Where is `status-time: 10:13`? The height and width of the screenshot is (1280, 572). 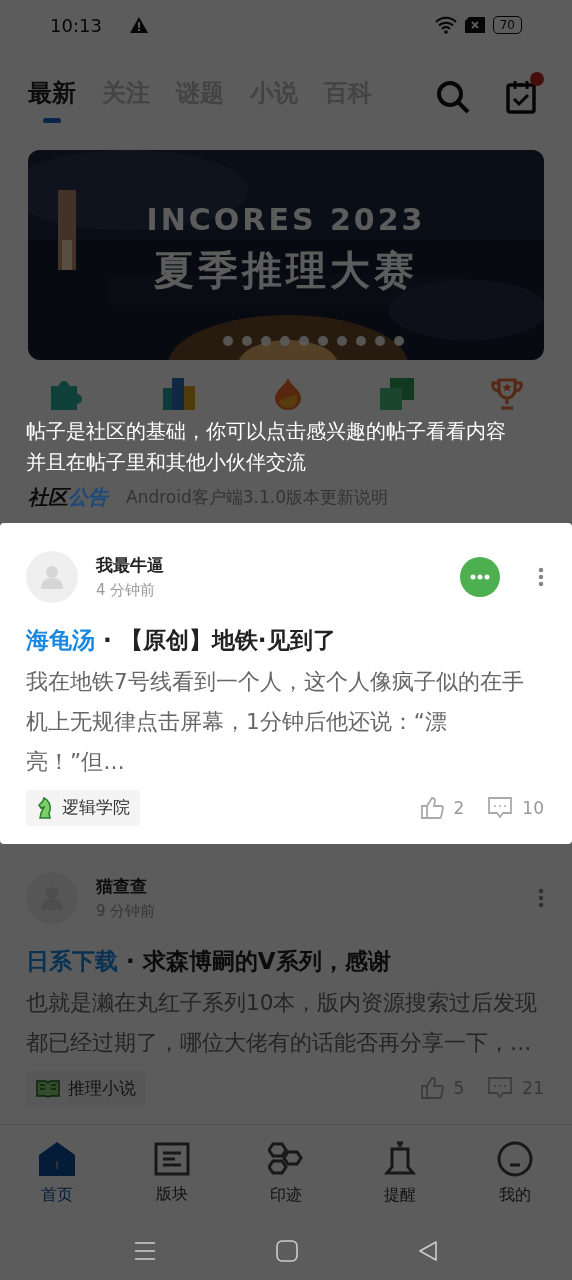 status-time: 10:13 is located at coordinates (76, 25).